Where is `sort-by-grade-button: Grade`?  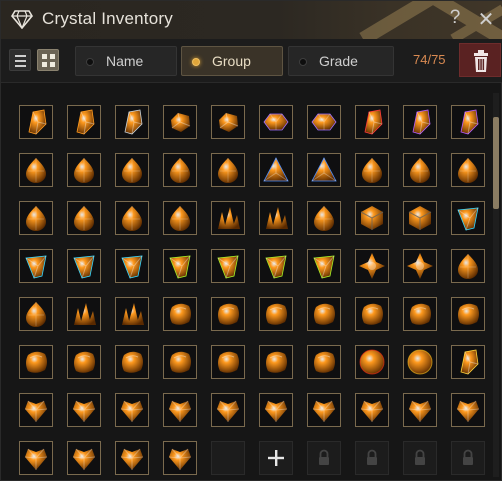
sort-by-grade-button: Grade is located at coordinates (341, 61).